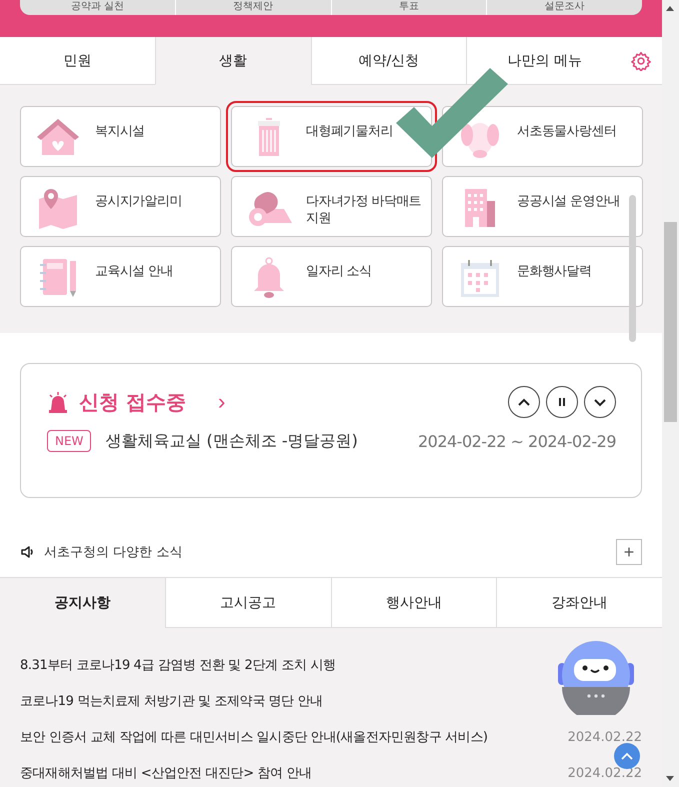  I want to click on section-title: 신청 접수중, so click(132, 402).